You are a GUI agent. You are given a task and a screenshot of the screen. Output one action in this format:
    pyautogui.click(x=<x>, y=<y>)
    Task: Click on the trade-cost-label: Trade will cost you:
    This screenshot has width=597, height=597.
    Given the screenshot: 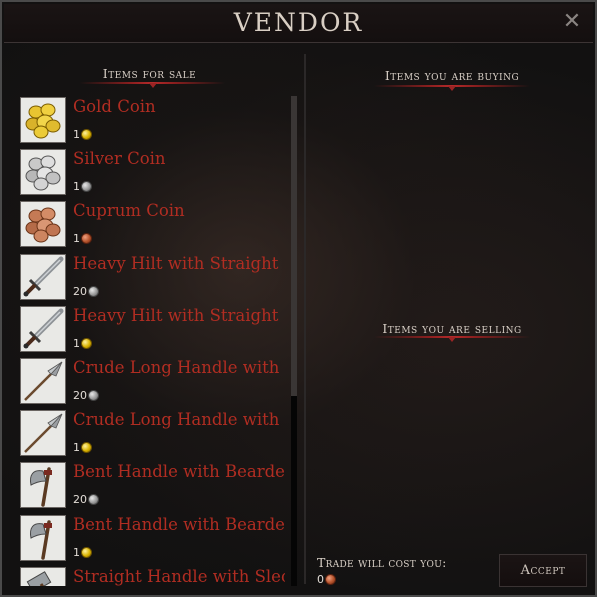 What is the action you would take?
    pyautogui.click(x=382, y=562)
    